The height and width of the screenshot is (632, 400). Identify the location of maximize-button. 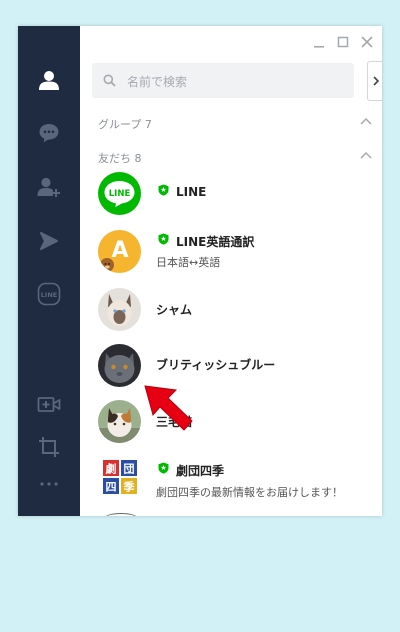
(343, 41).